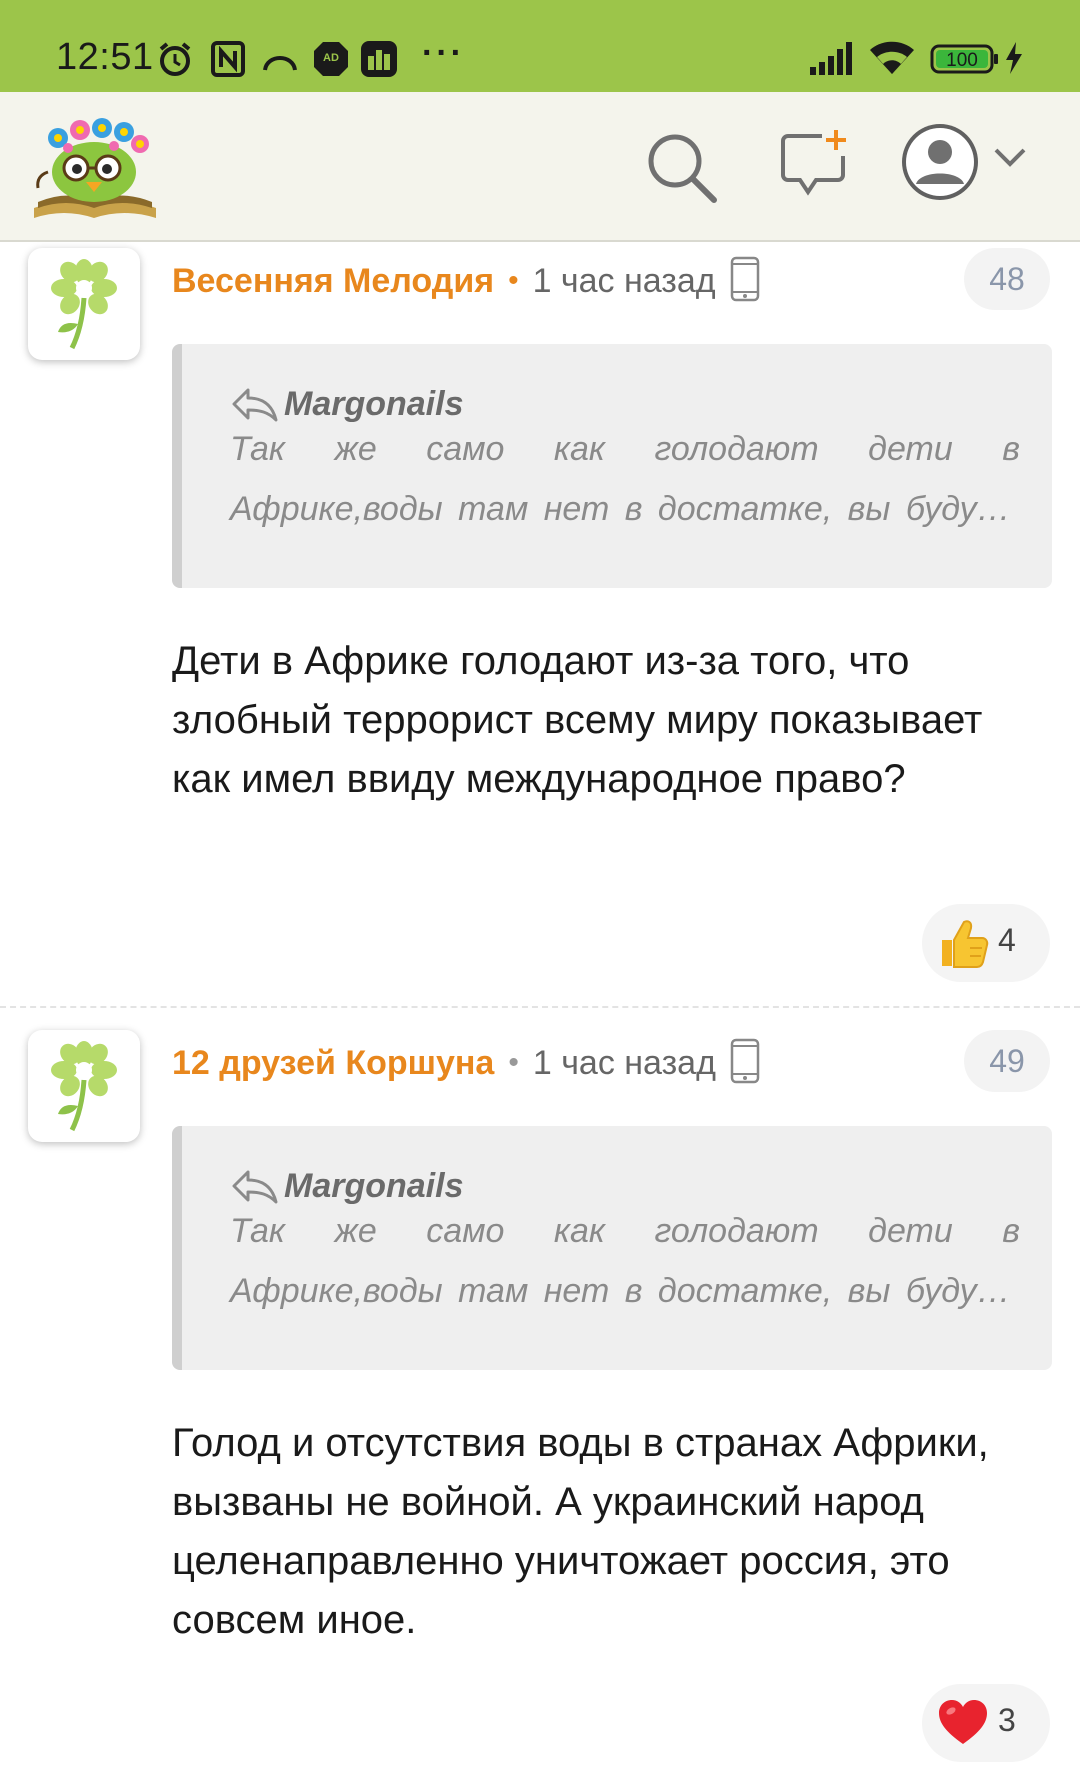  Describe the element at coordinates (963, 1725) in the screenshot. I see `heart-icon` at that location.